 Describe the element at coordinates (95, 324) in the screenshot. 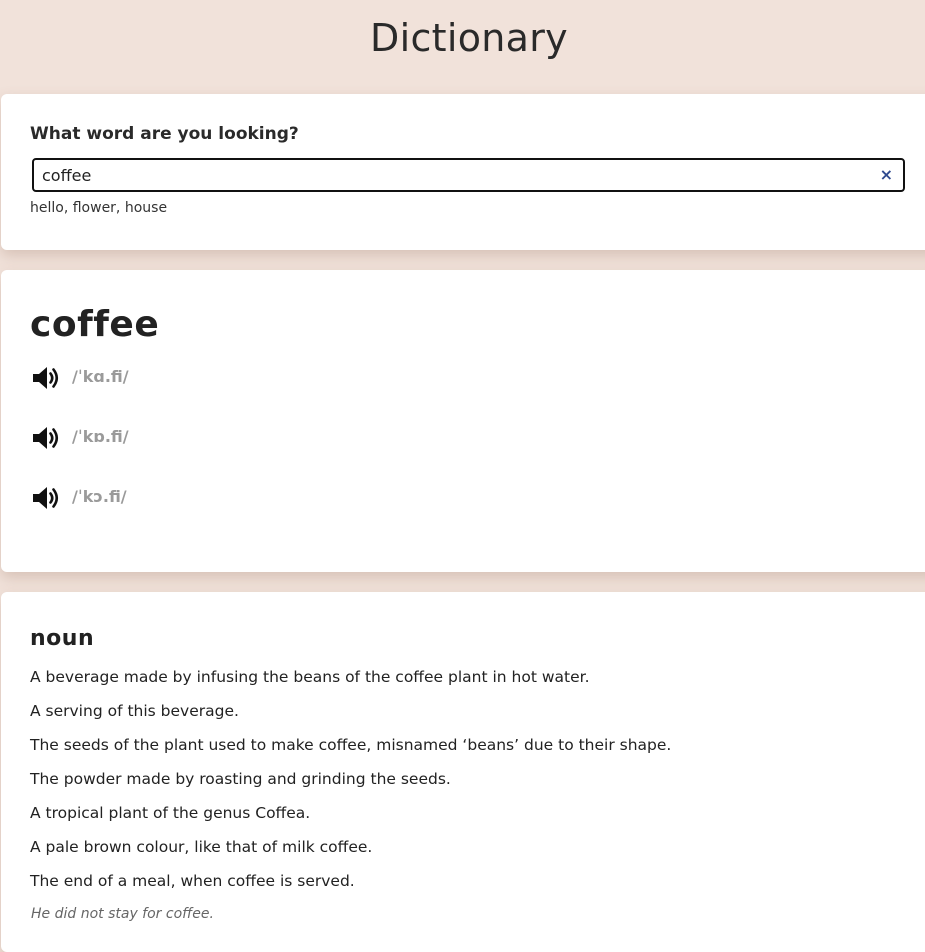

I see `word-title: coffee` at that location.